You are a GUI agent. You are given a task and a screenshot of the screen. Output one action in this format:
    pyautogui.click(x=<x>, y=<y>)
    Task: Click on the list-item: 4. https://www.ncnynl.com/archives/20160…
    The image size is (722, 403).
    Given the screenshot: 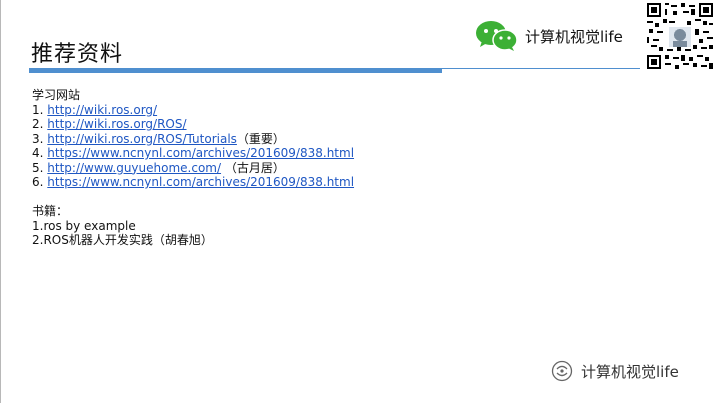 What is the action you would take?
    pyautogui.click(x=193, y=153)
    